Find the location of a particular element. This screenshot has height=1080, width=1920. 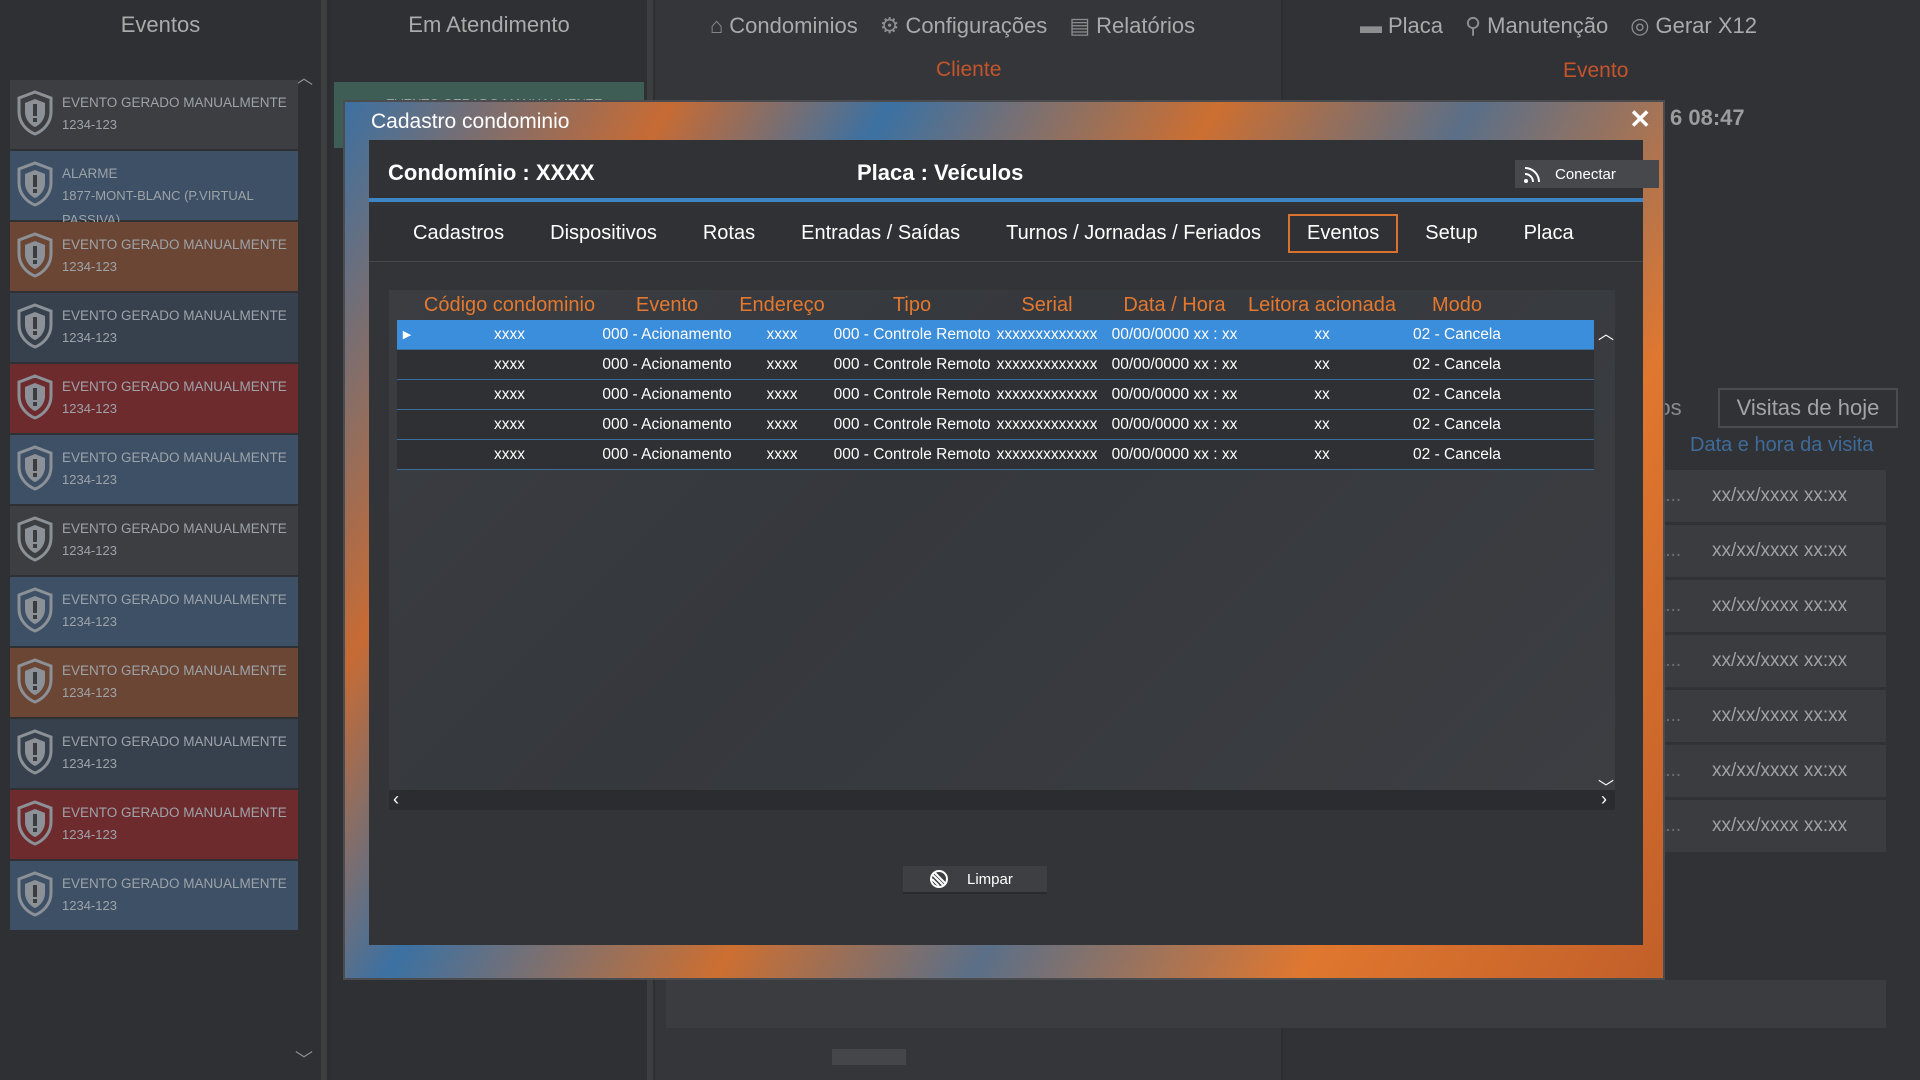

top-nav-left: ⌂ Condominios ⚙ Configurações ▤ Relatórios is located at coordinates (963, 26).